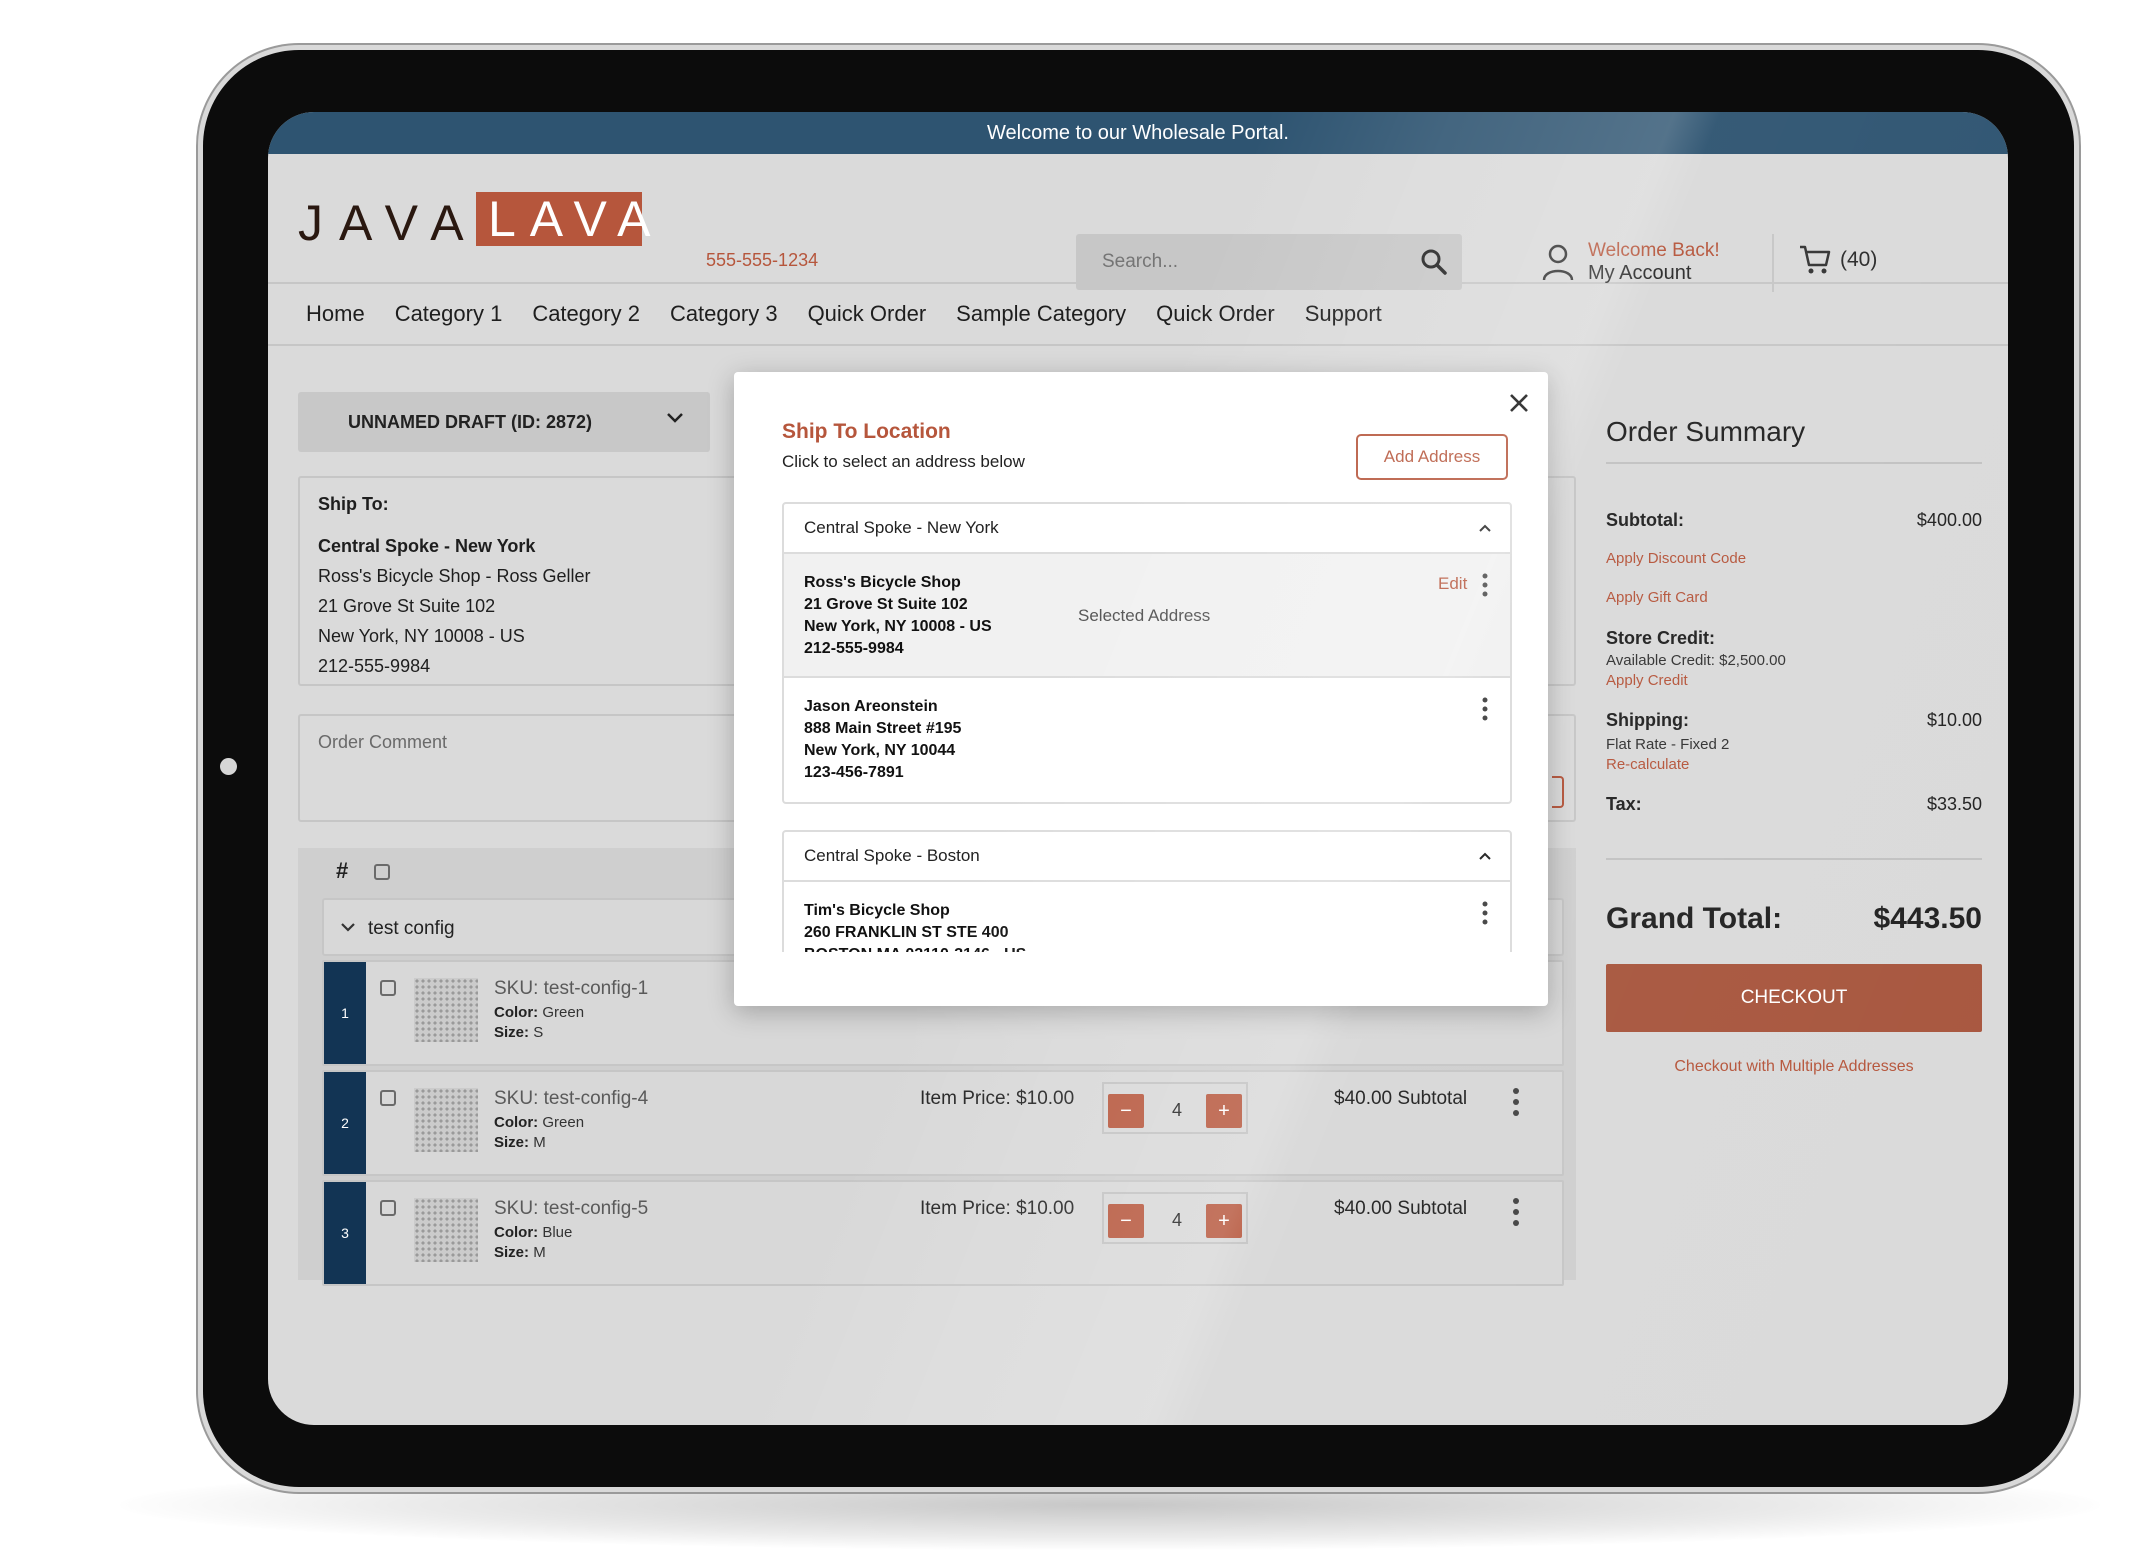 The height and width of the screenshot is (1564, 2151). Describe the element at coordinates (1485, 856) in the screenshot. I see `chevron-up-icon` at that location.